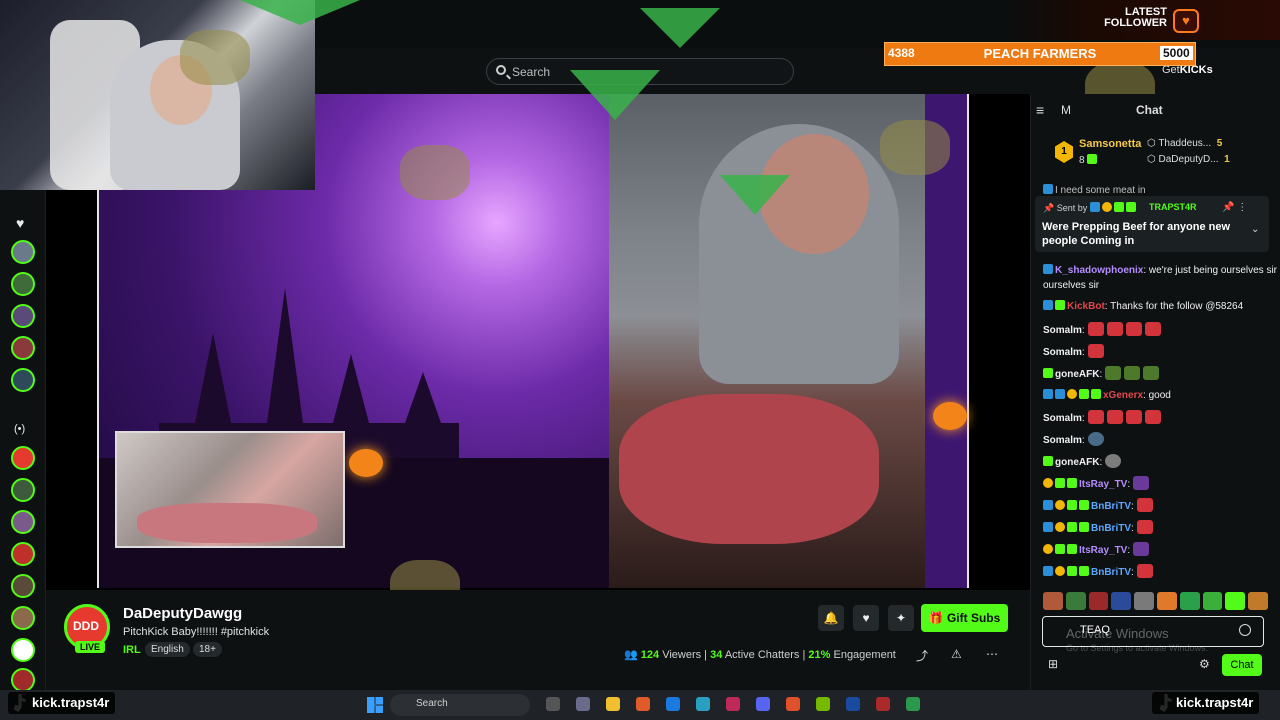 The height and width of the screenshot is (720, 1280). Describe the element at coordinates (167, 649) in the screenshot. I see `tag-language: English` at that location.